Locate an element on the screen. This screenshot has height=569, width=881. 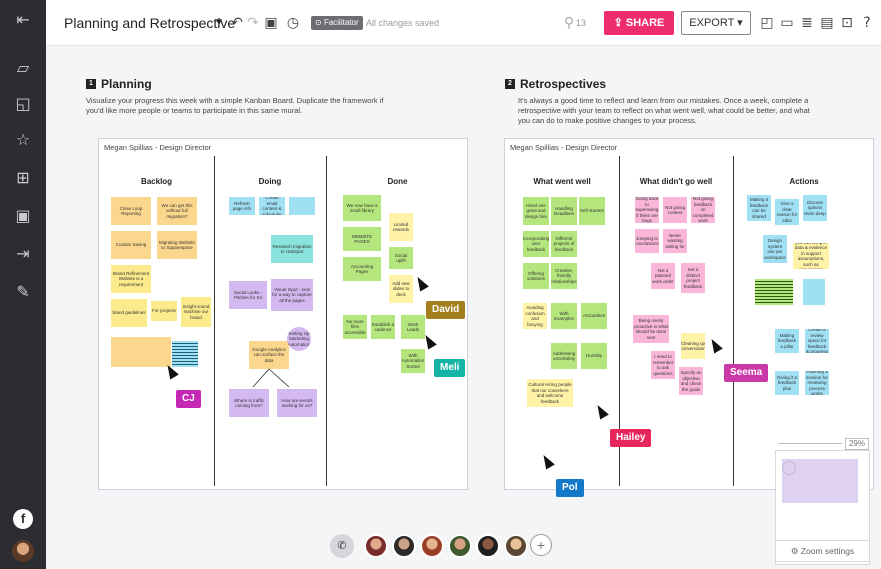
sticky-note: Give a clear reason for edits is located at coordinates (787, 212).